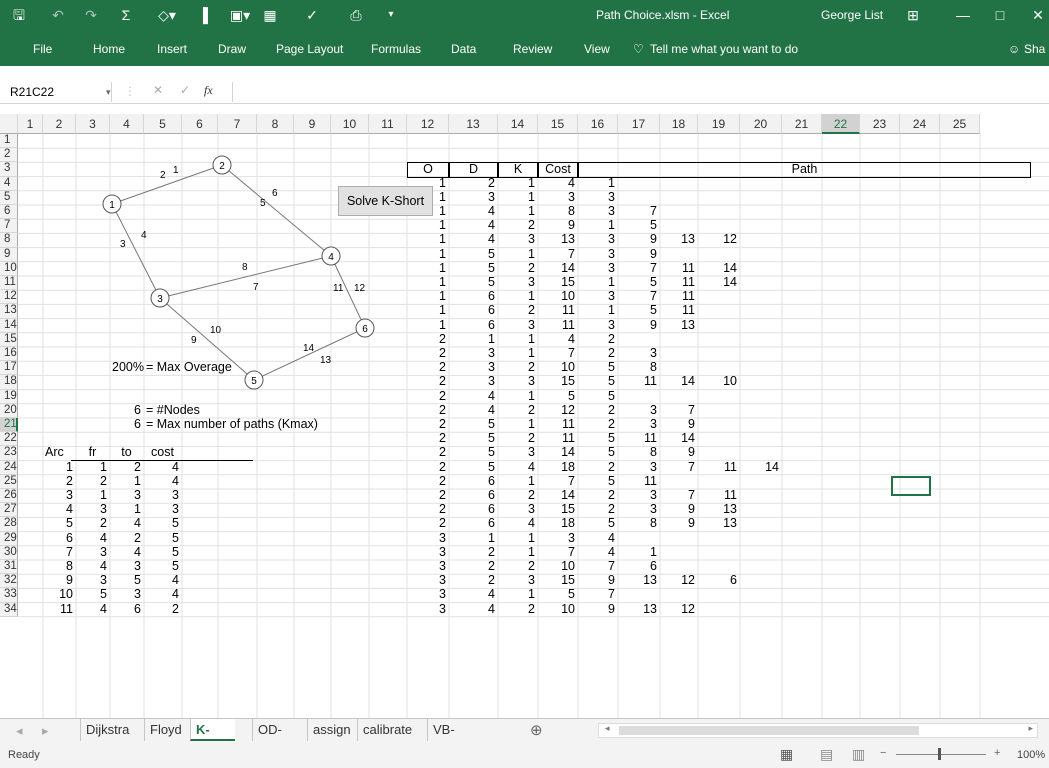 The width and height of the screenshot is (1049, 768). I want to click on redo-icon: ↷, so click(91, 15).